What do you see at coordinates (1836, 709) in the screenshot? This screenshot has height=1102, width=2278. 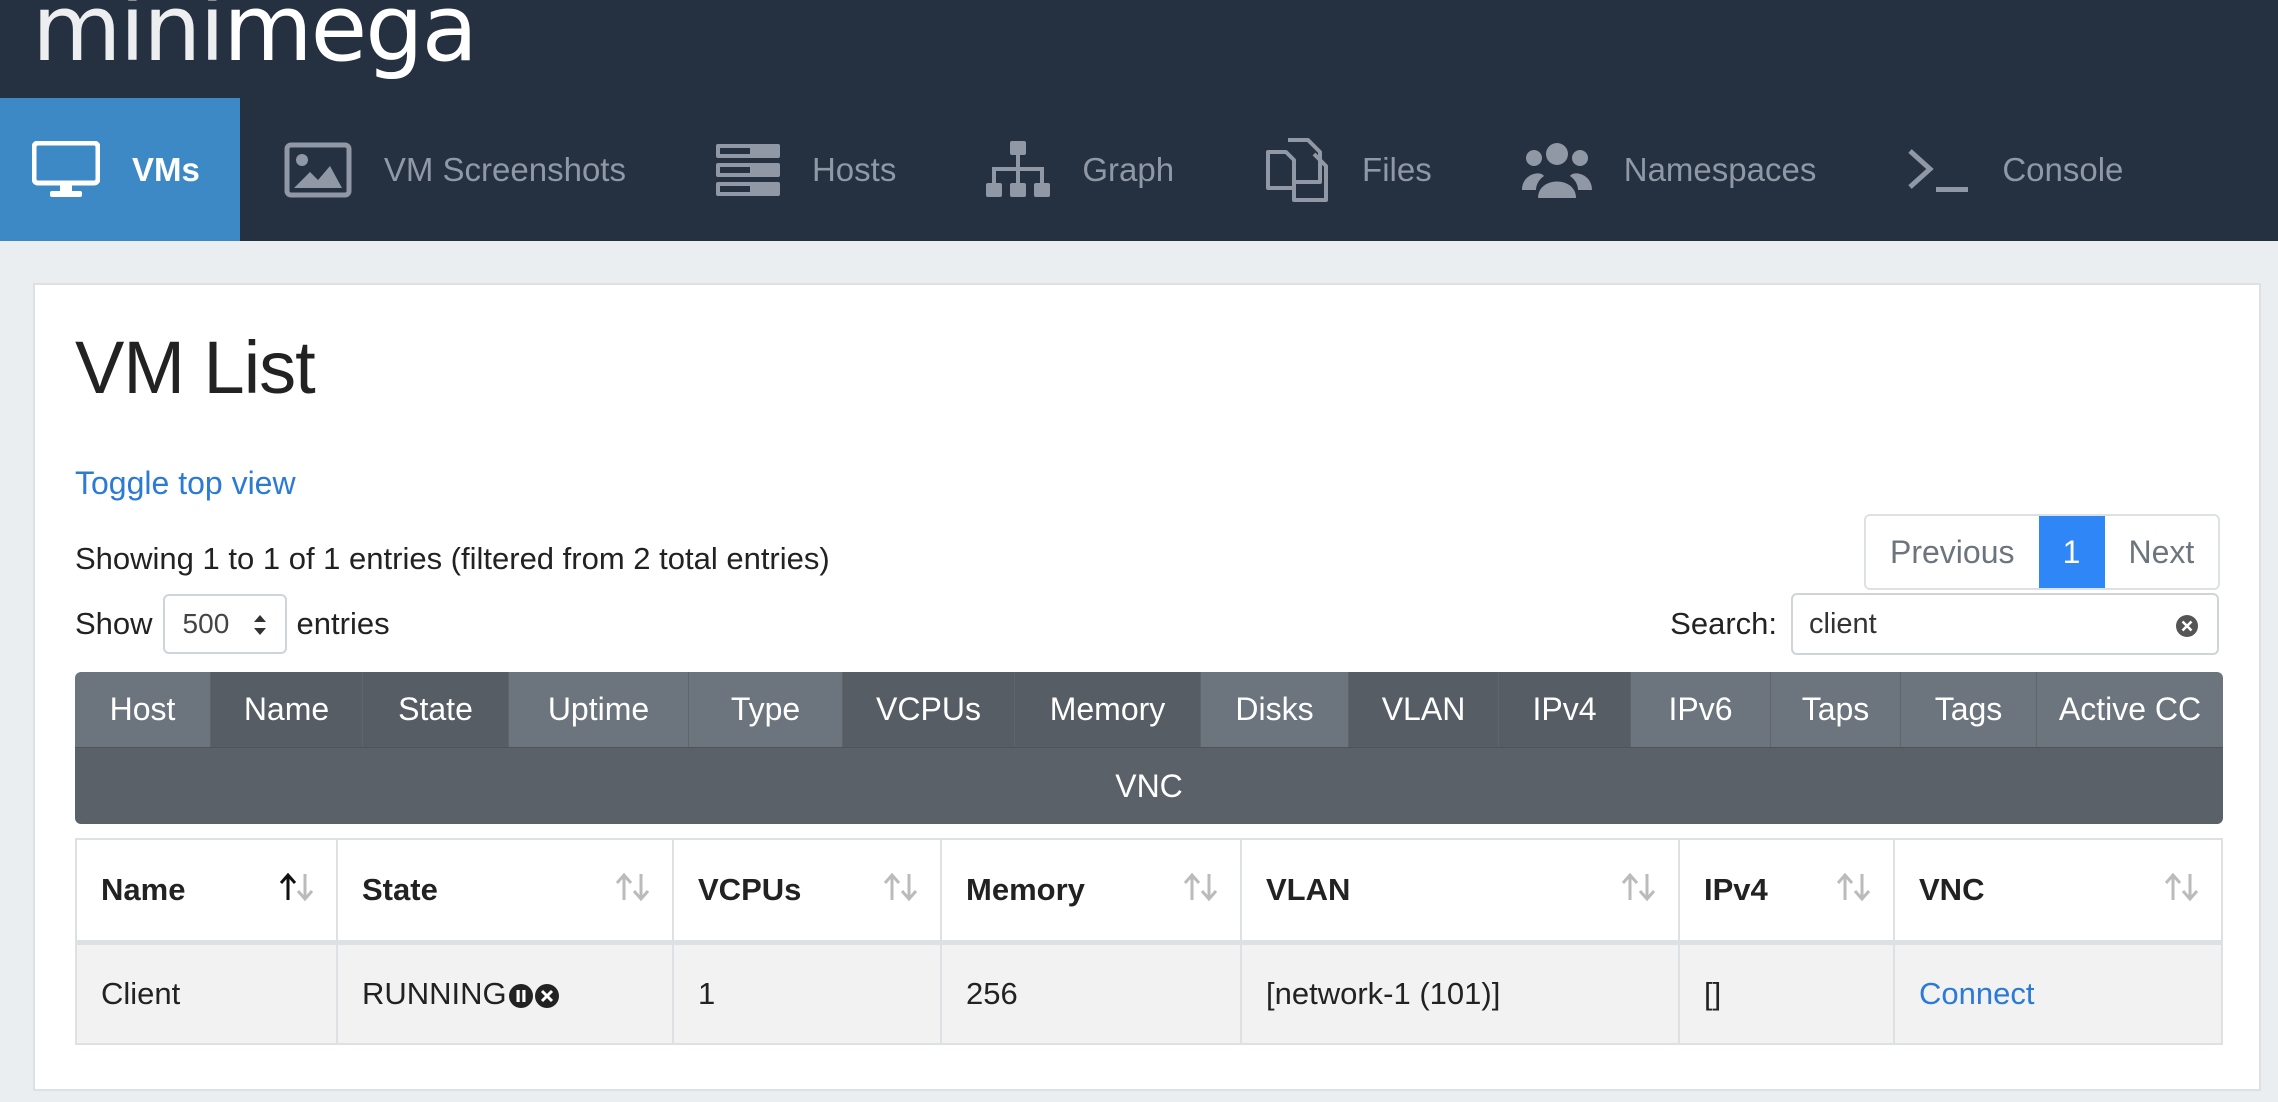 I see `col-toggle-taps: Taps` at bounding box center [1836, 709].